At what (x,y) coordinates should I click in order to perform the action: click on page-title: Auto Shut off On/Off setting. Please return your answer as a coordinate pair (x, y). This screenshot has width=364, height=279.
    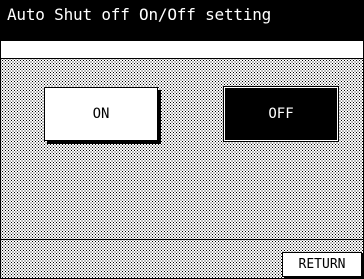
    Looking at the image, I should click on (182, 21).